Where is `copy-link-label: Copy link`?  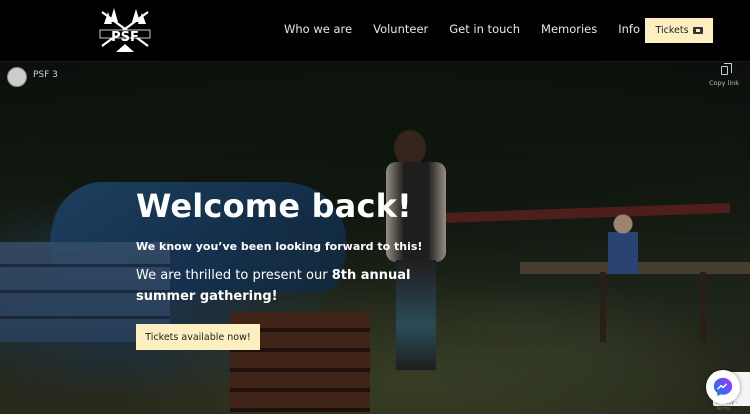 copy-link-label: Copy link is located at coordinates (724, 83).